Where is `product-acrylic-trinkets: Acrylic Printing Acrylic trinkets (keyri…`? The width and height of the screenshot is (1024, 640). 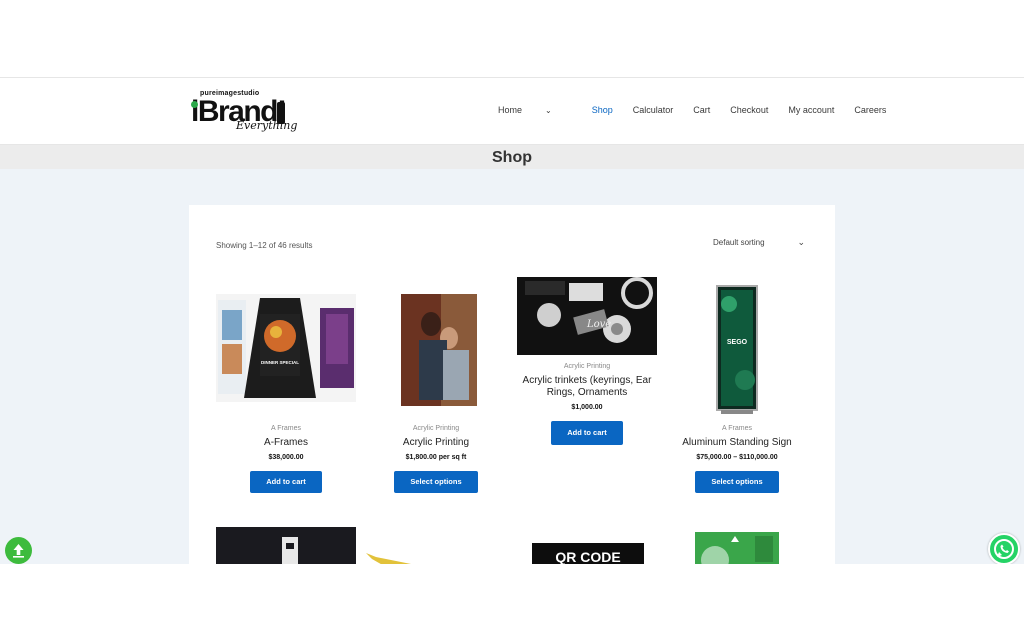
product-acrylic-trinkets: Acrylic Printing Acrylic trinkets (keyri… is located at coordinates (587, 404).